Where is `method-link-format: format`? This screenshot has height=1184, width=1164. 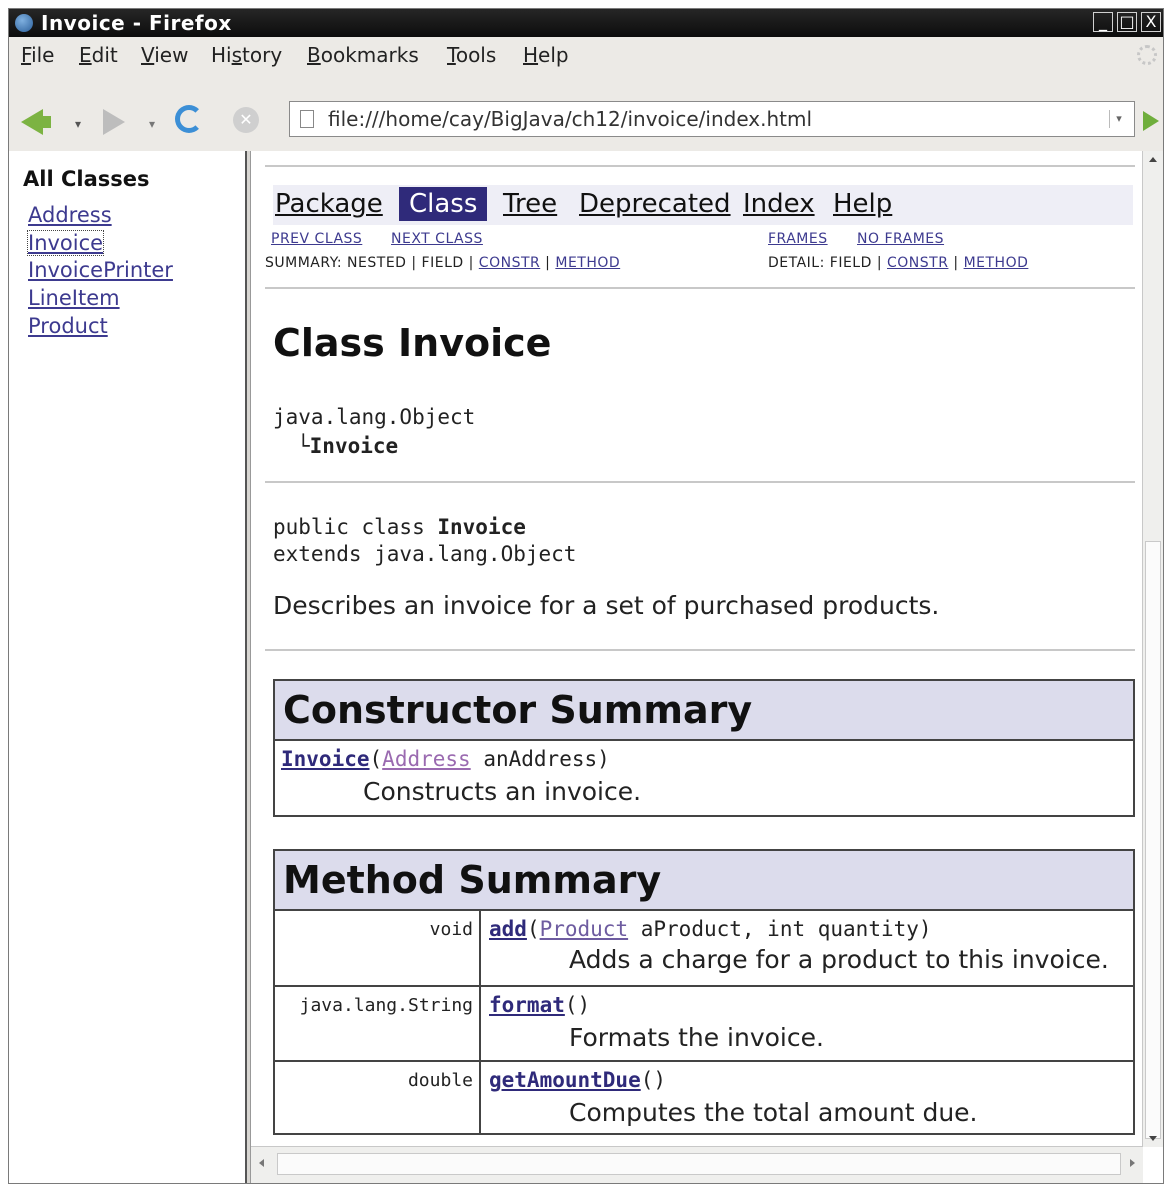
method-link-format: format is located at coordinates (527, 1005).